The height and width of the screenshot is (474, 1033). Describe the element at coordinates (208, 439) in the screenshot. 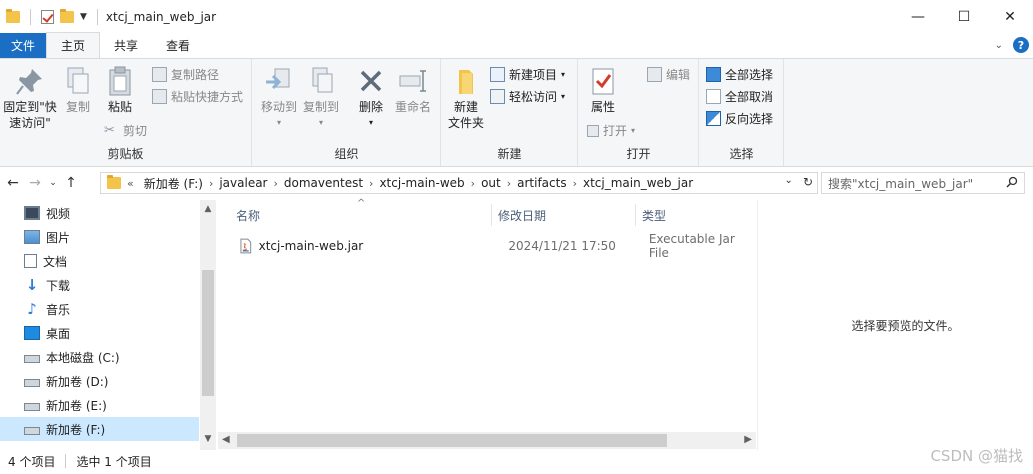

I see `scroll-down-icon: ▼` at that location.